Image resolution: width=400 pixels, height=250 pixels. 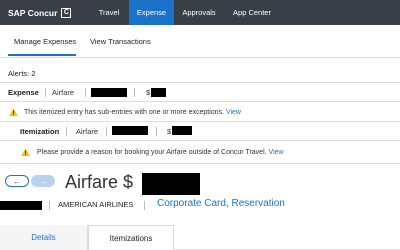 What do you see at coordinates (66, 12) in the screenshot?
I see `concur-logo-icon: C` at bounding box center [66, 12].